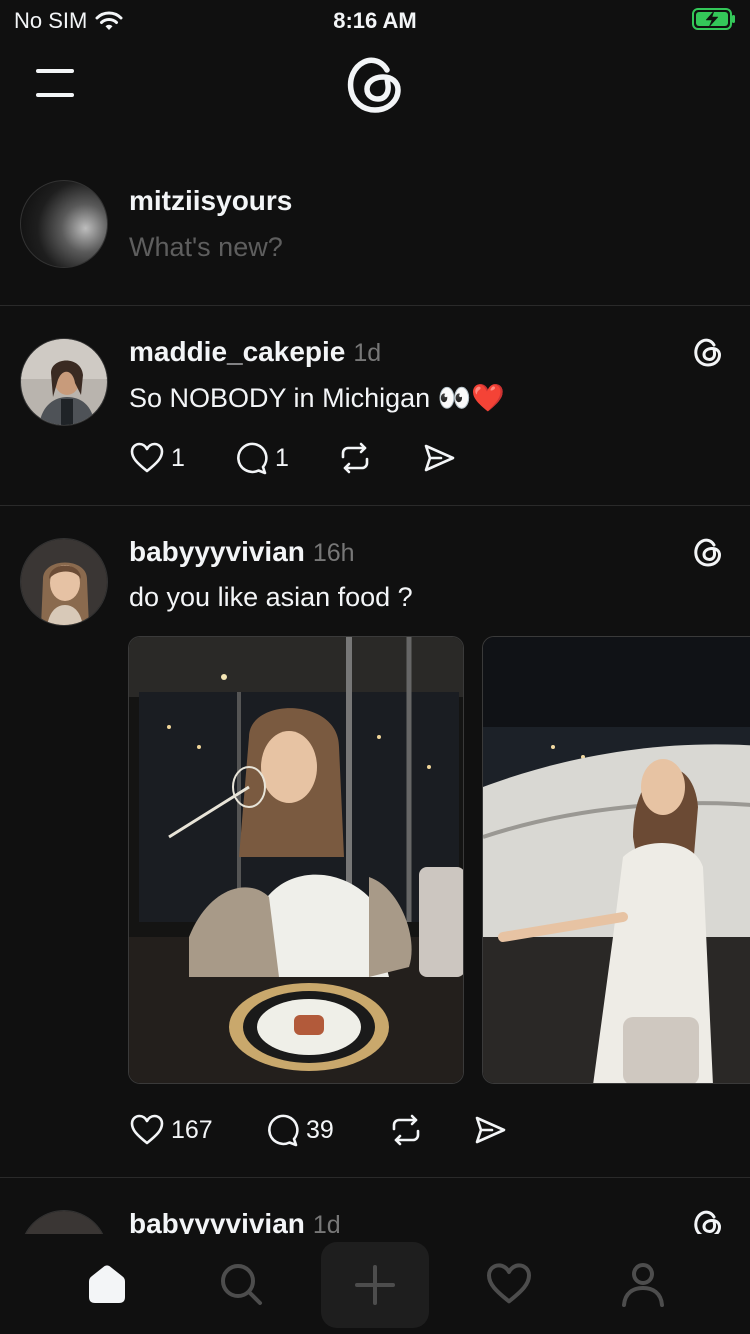 This screenshot has height=1334, width=750. Describe the element at coordinates (178, 457) in the screenshot. I see `like-count: 1` at that location.